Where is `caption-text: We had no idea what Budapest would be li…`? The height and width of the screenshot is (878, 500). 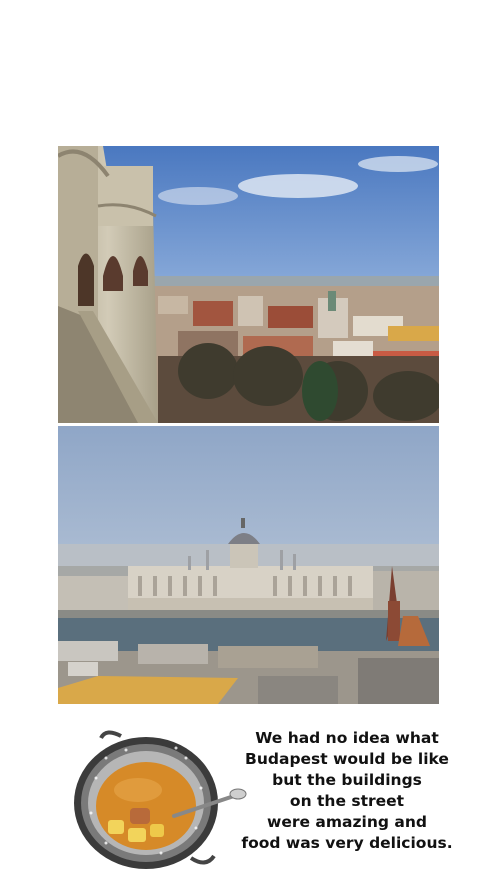 caption-text: We had no idea what Budapest would be li… is located at coordinates (347, 791).